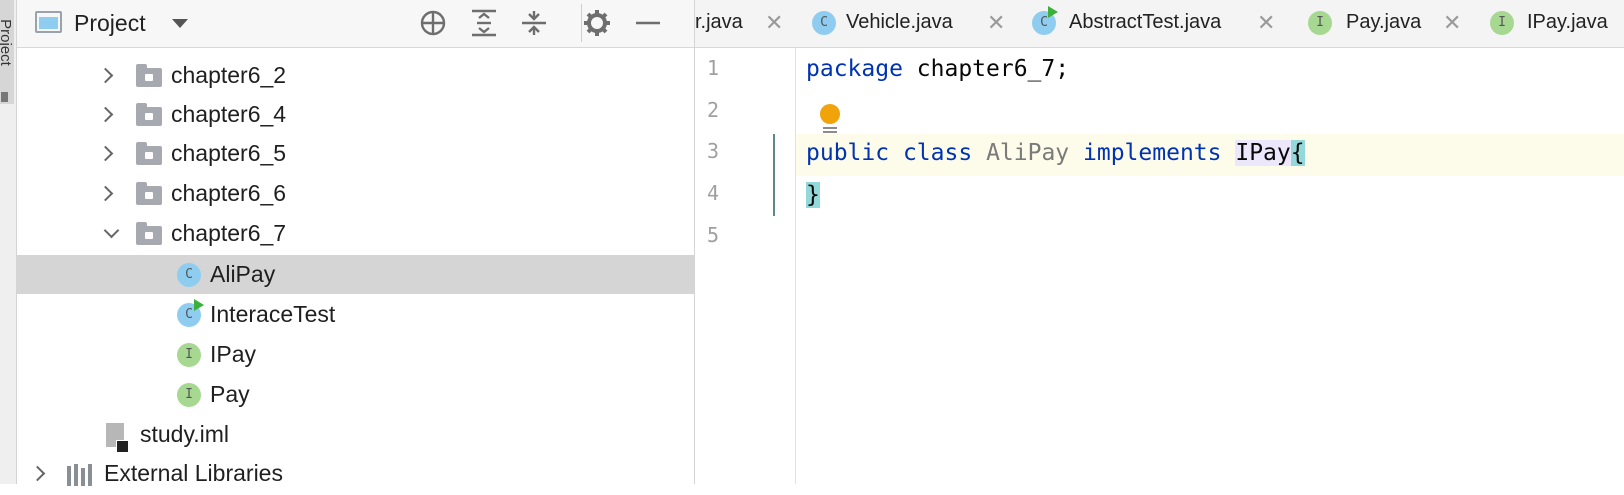 This screenshot has width=1624, height=495. Describe the element at coordinates (713, 151) in the screenshot. I see `line-number: 3` at that location.